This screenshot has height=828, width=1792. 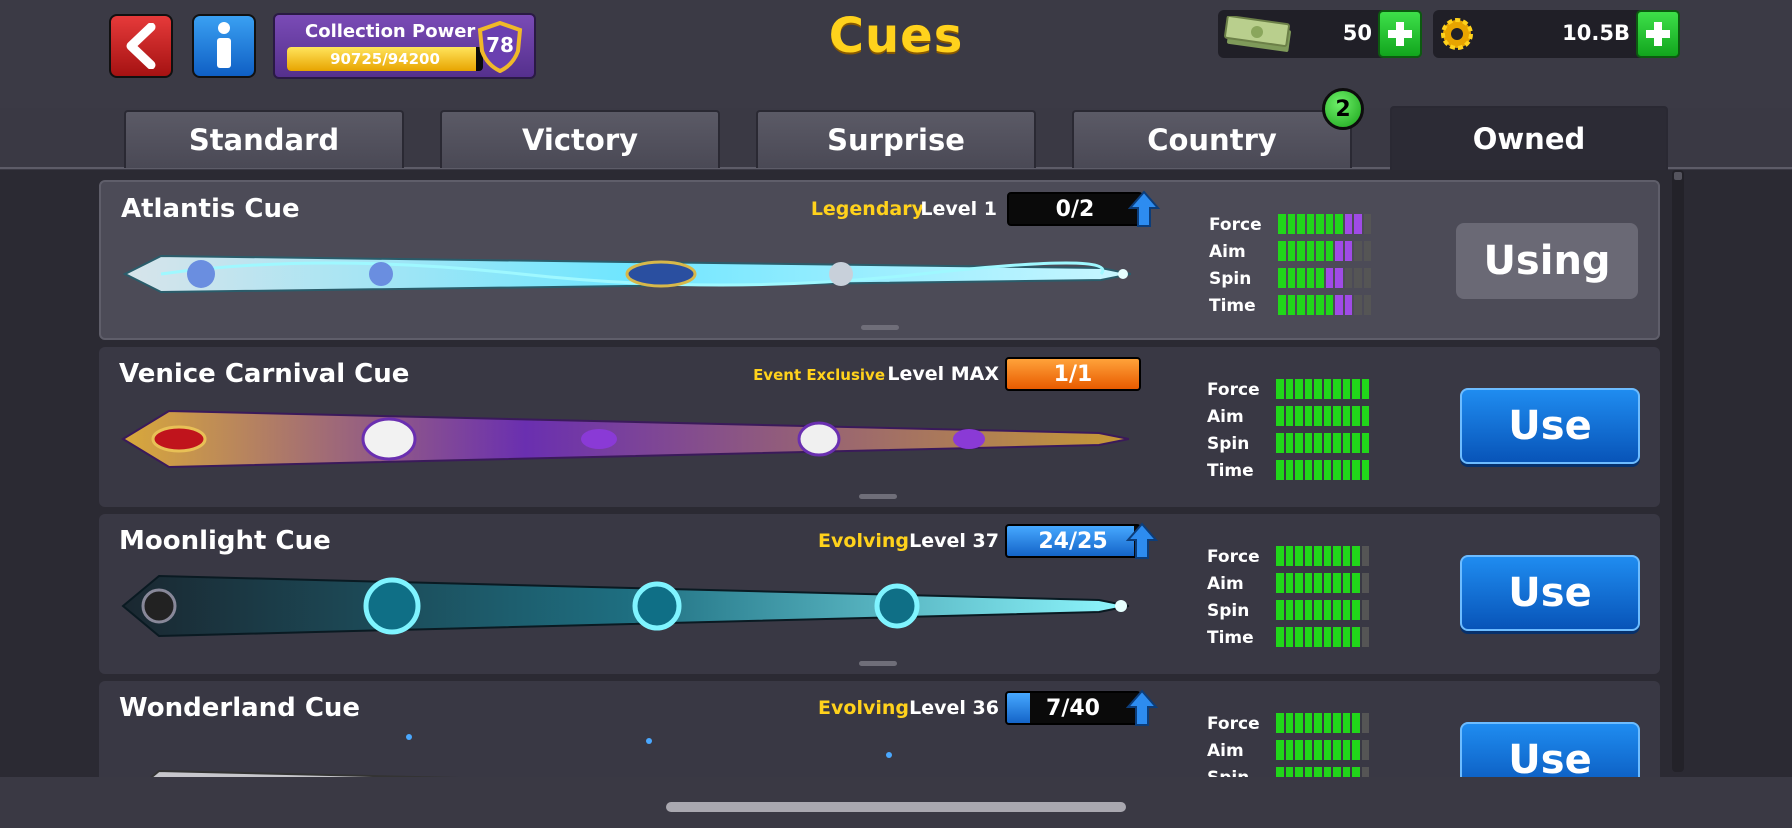 What do you see at coordinates (1658, 34) in the screenshot?
I see `add-coins-button` at bounding box center [1658, 34].